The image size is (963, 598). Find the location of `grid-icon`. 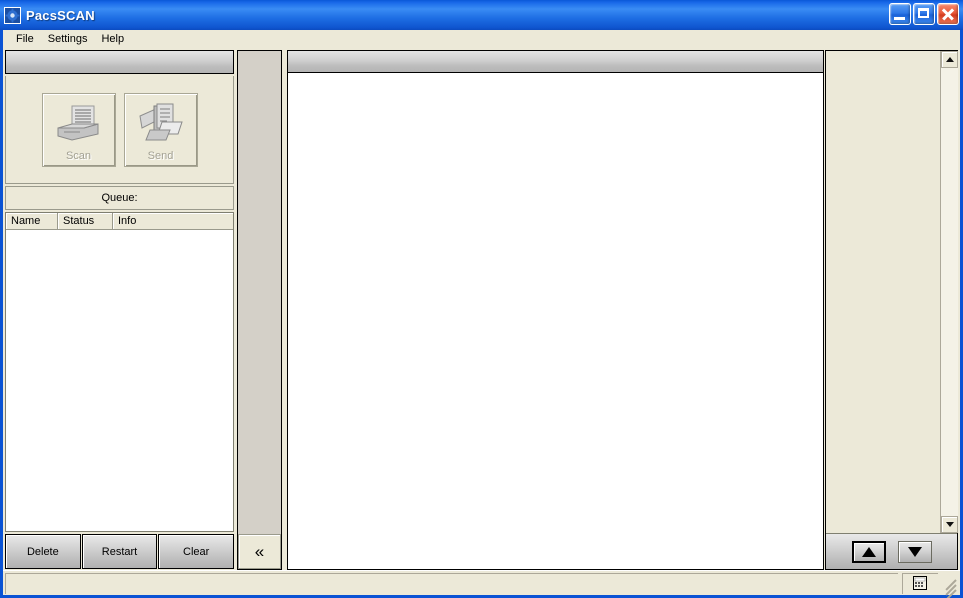

grid-icon is located at coordinates (920, 583).